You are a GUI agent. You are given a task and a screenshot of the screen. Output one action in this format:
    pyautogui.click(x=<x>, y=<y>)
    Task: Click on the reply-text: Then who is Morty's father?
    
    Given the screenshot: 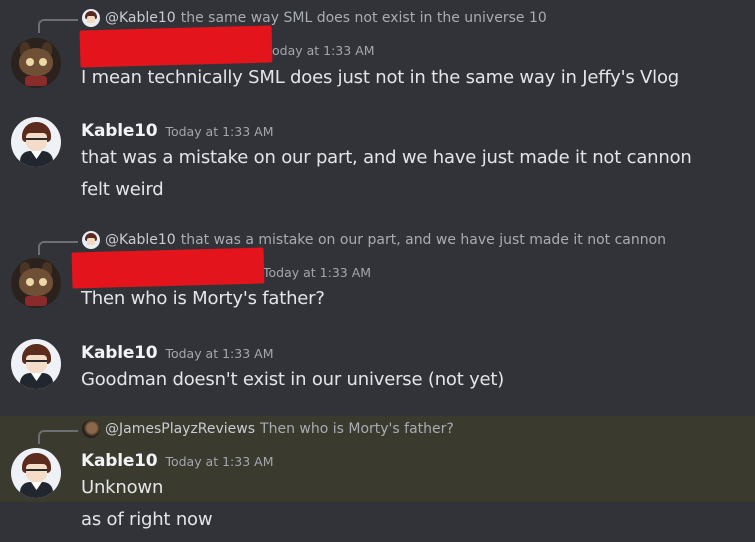 What is the action you would take?
    pyautogui.click(x=357, y=429)
    